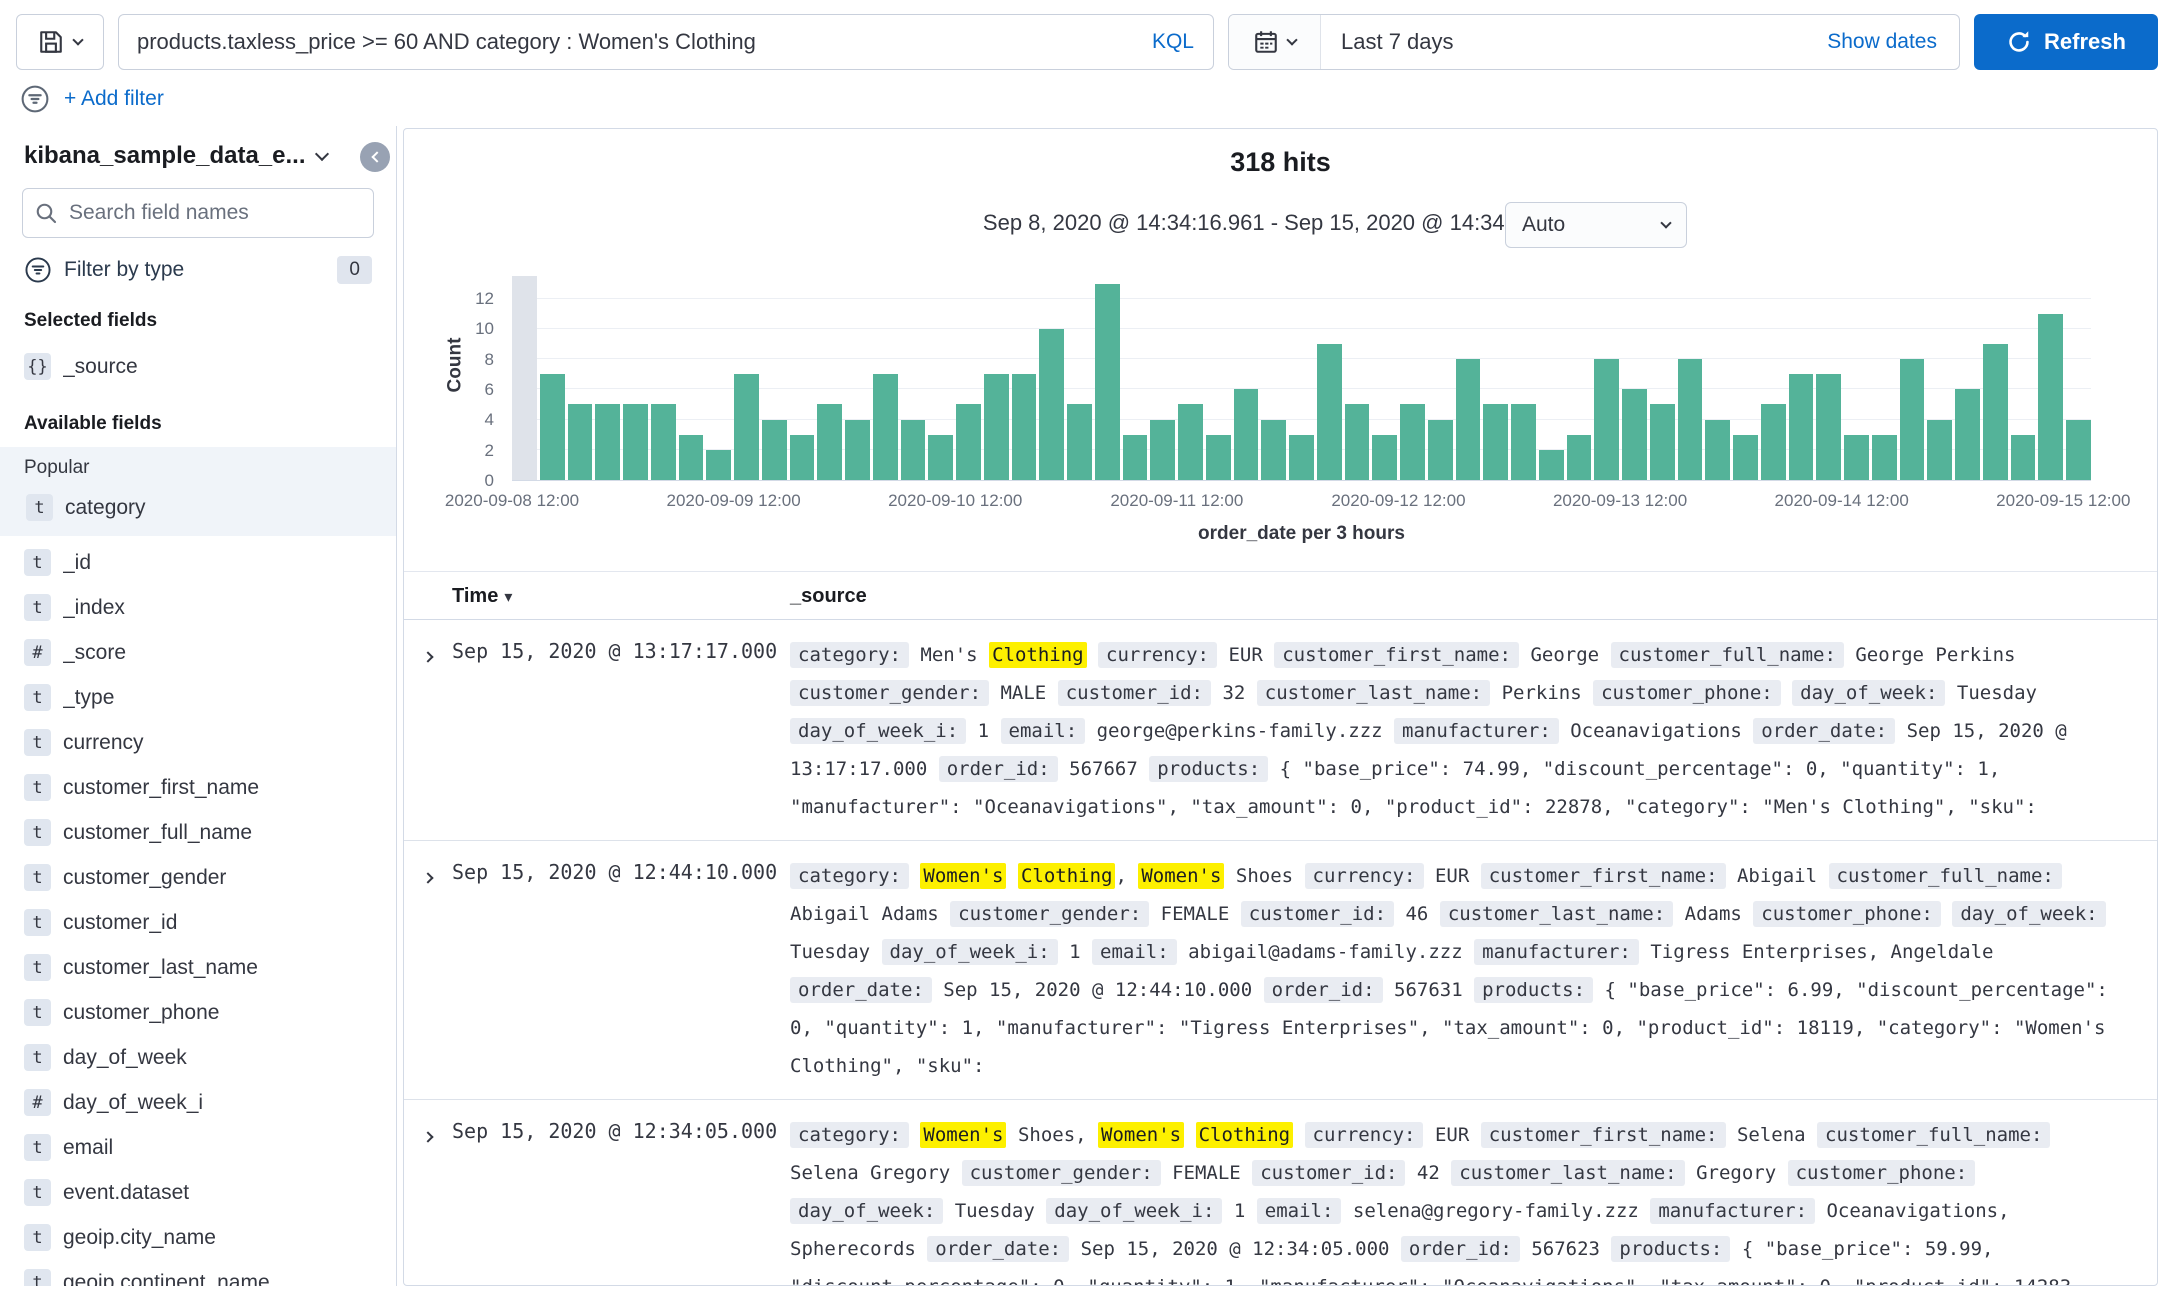 Image resolution: width=2174 pixels, height=1296 pixels. I want to click on sidebar-field-geoip.continent_name: t geoip.continent_name, so click(198, 1273).